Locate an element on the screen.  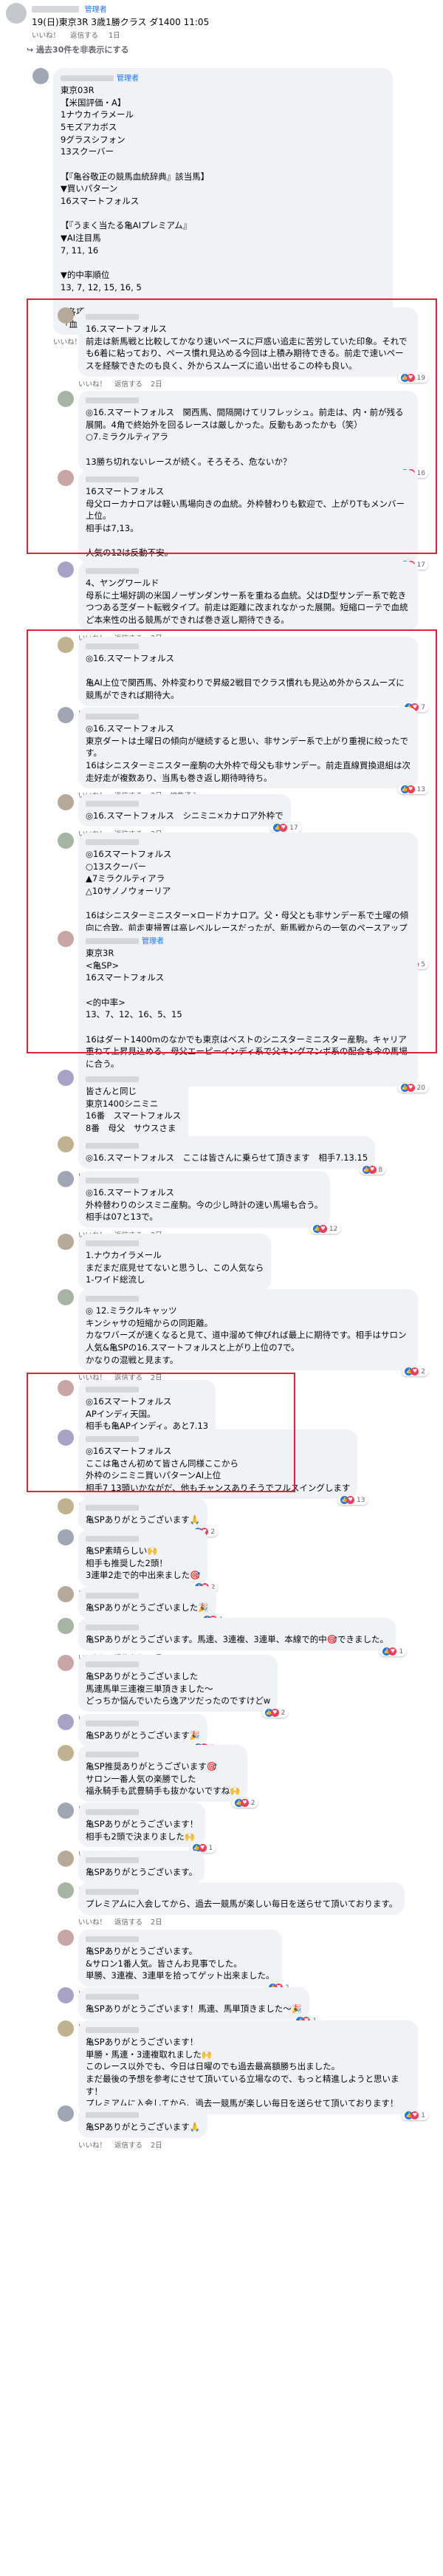
reaction-count: 👍♥ 19 is located at coordinates (412, 377).